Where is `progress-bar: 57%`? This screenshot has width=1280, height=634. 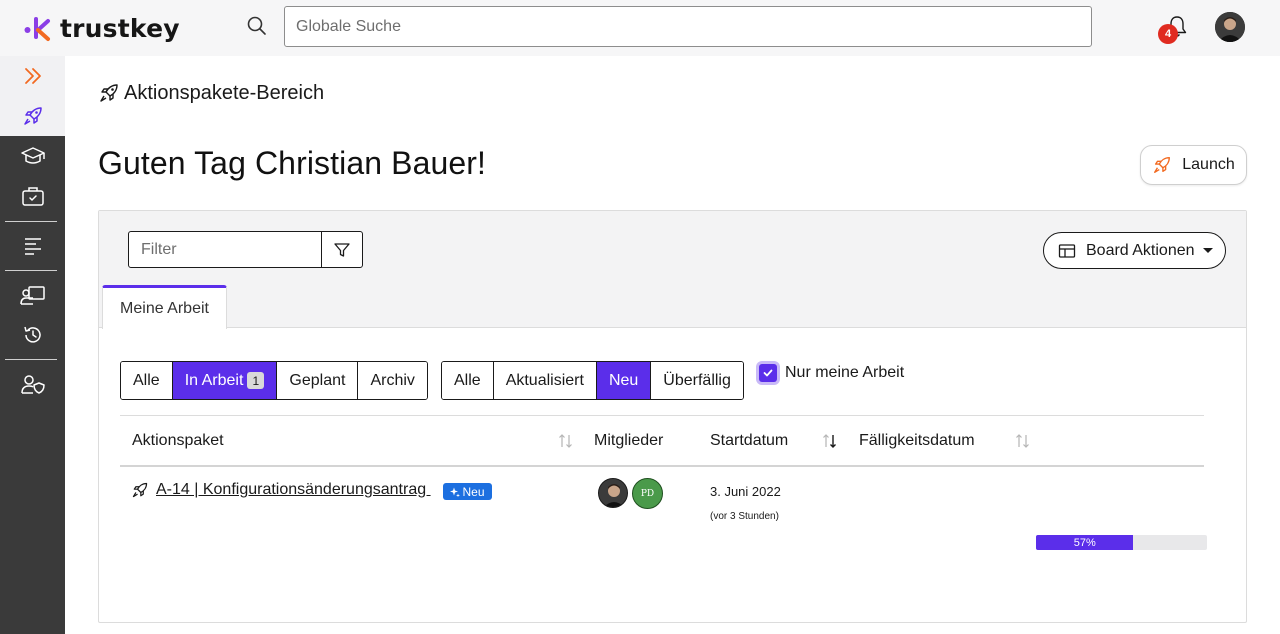 progress-bar: 57% is located at coordinates (1121, 542).